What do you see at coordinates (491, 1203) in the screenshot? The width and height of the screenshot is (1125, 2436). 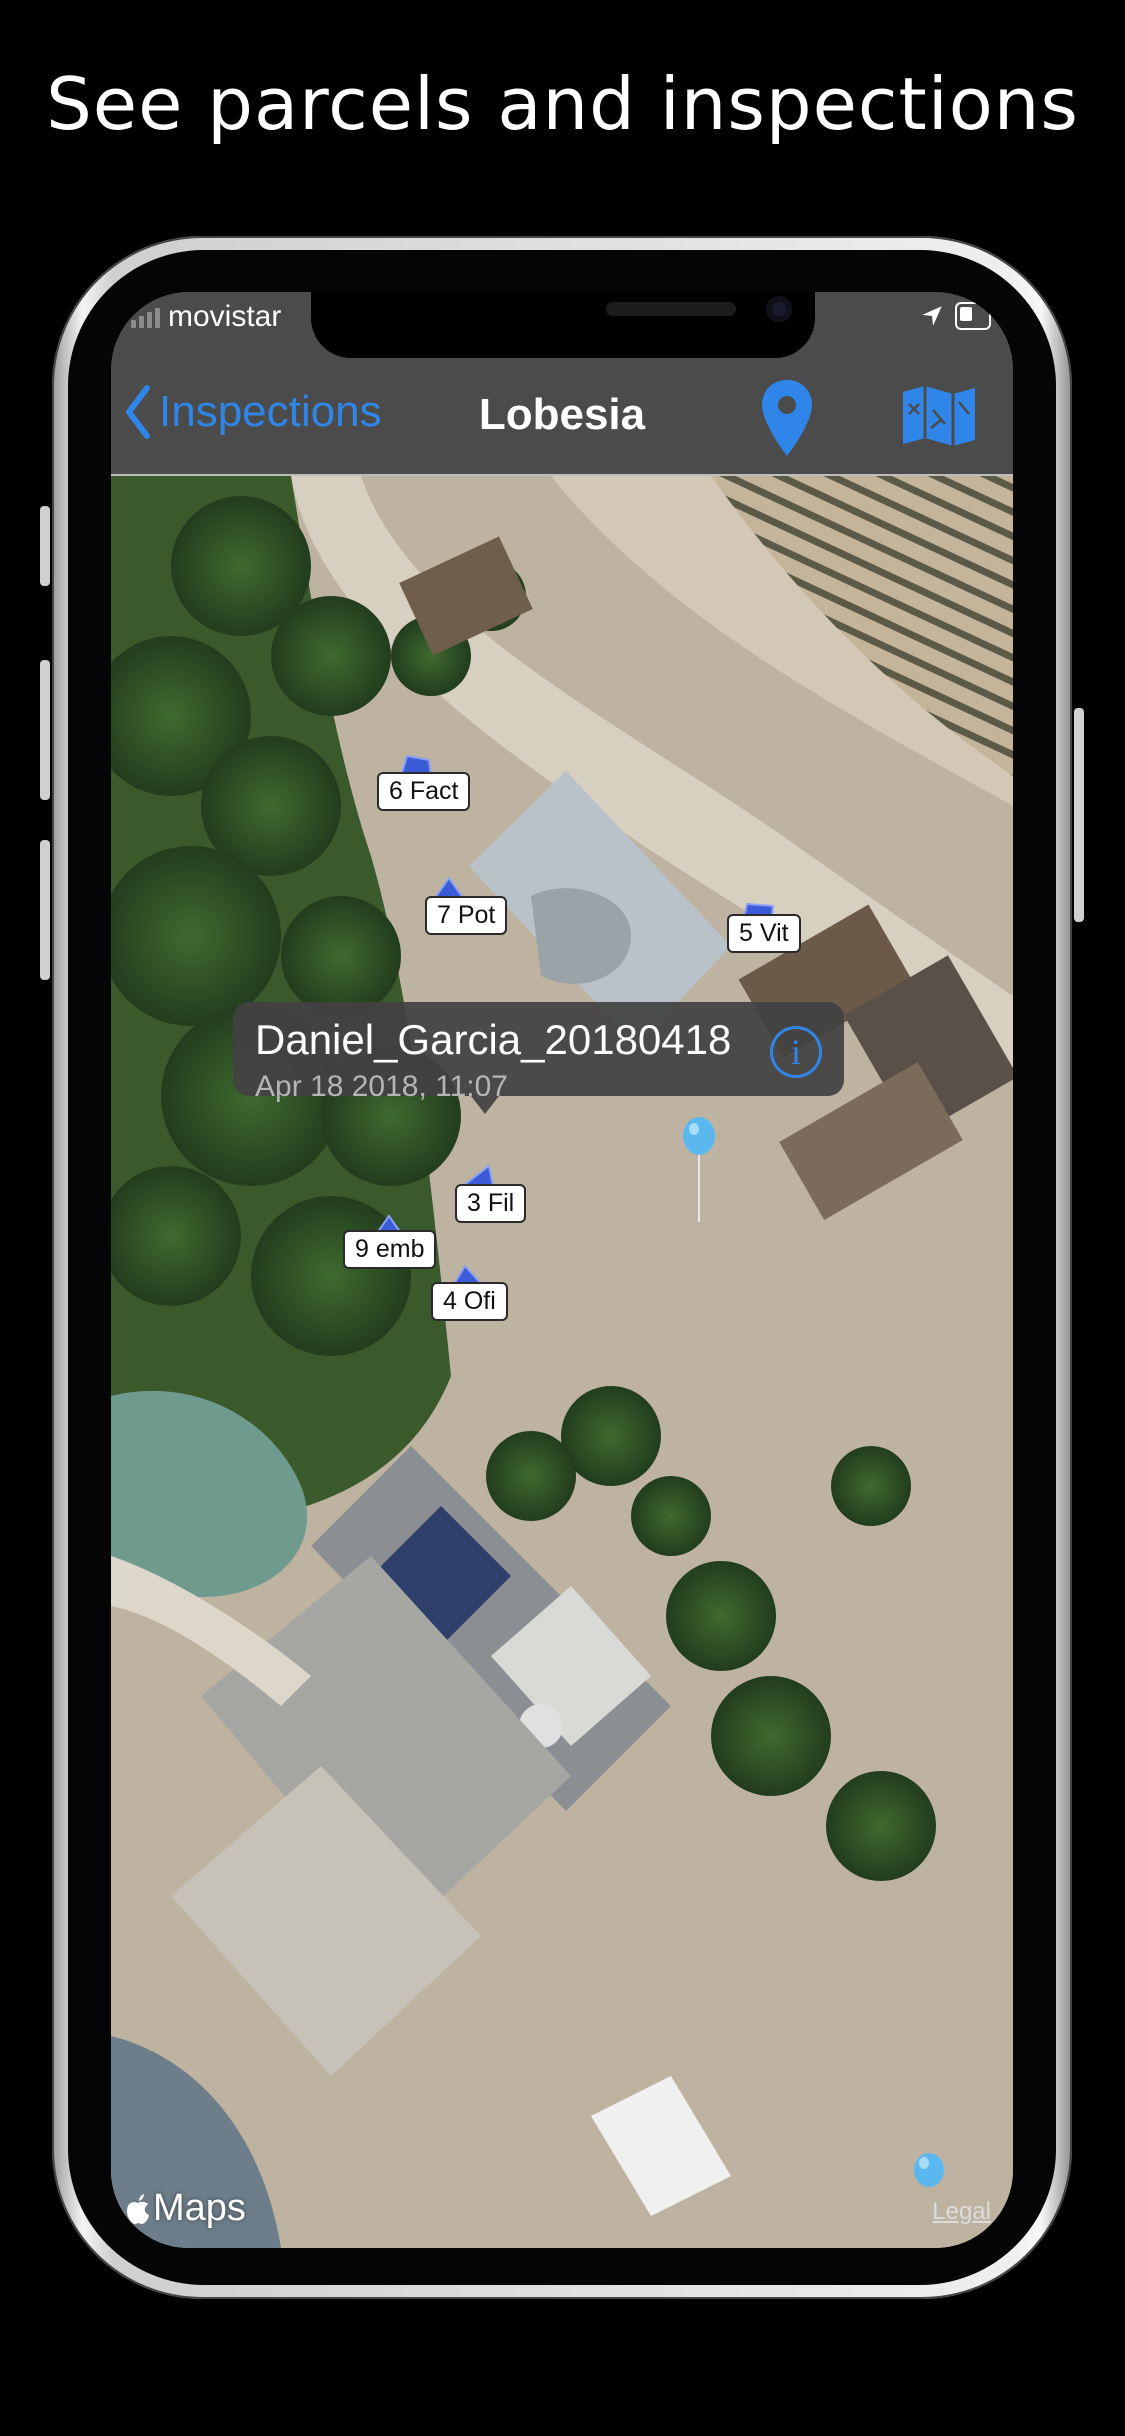 I see `parcel-label-3: 3 Fil` at bounding box center [491, 1203].